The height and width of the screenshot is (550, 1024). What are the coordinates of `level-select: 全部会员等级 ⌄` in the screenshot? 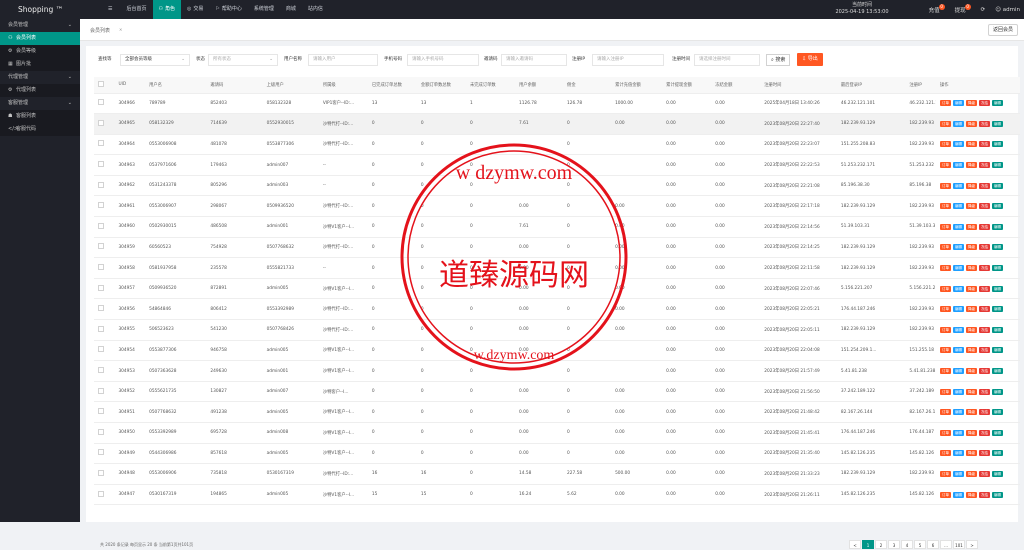 It's located at (155, 60).